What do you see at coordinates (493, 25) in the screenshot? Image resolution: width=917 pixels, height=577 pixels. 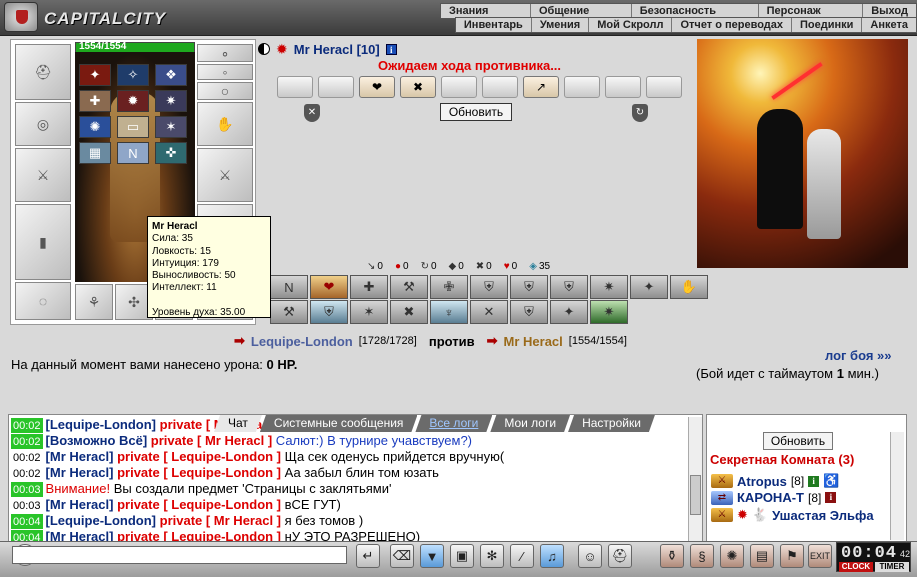 I see `submenu-inventory: Инвентарь` at bounding box center [493, 25].